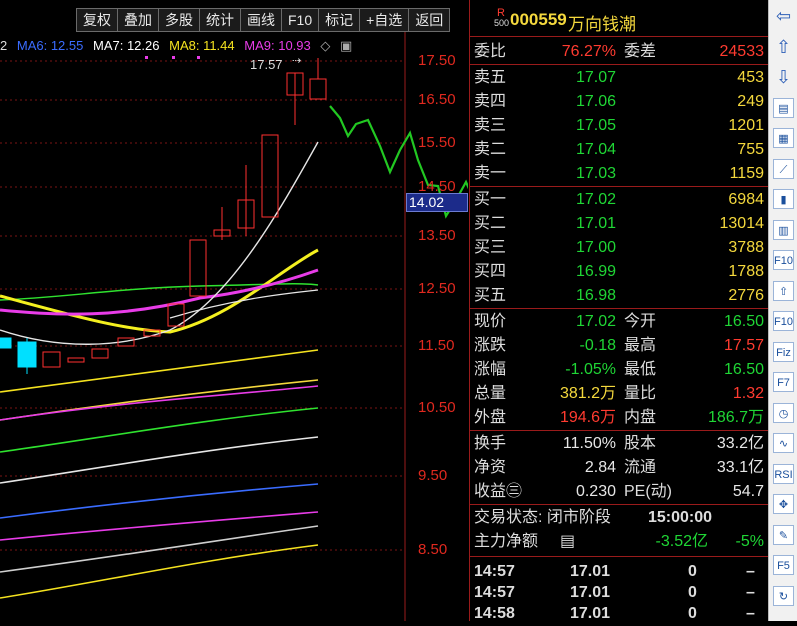  Describe the element at coordinates (220, 20) in the screenshot. I see `toolbar-button-3: 统计` at that location.